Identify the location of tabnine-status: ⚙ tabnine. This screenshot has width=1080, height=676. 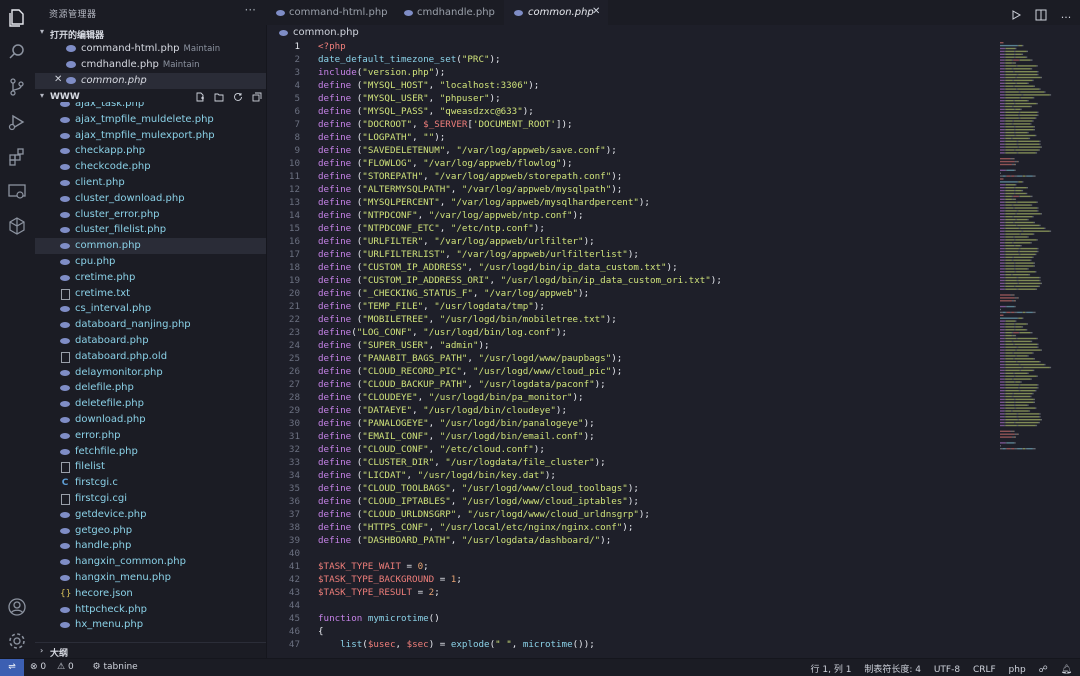
(119, 667).